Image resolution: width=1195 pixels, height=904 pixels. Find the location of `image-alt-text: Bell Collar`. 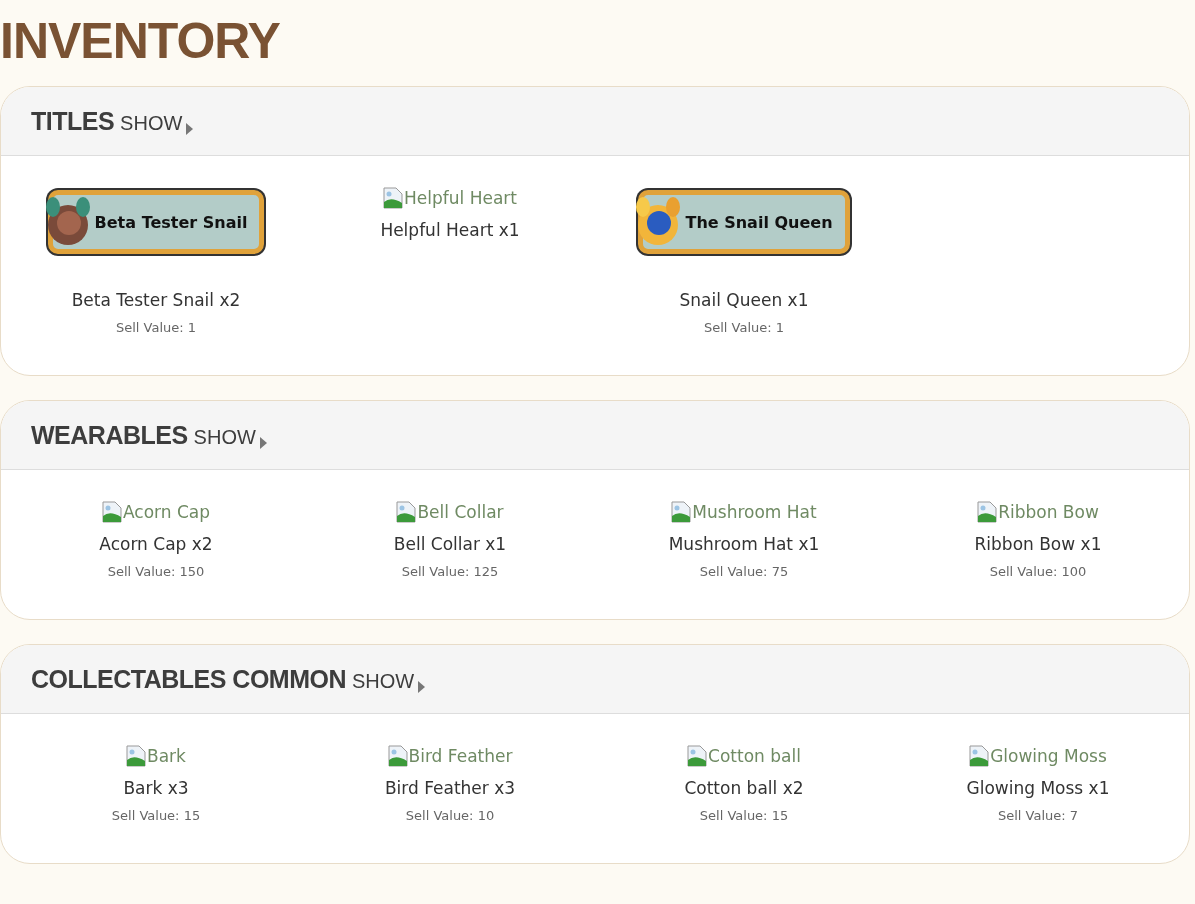

image-alt-text: Bell Collar is located at coordinates (460, 512).